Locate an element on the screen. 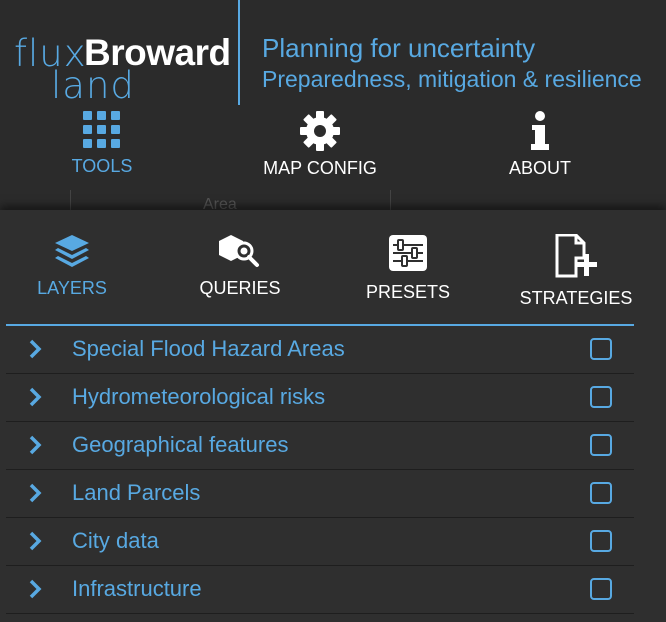 Image resolution: width=666 pixels, height=622 pixels. nav-about-label: ABOUT is located at coordinates (539, 168).